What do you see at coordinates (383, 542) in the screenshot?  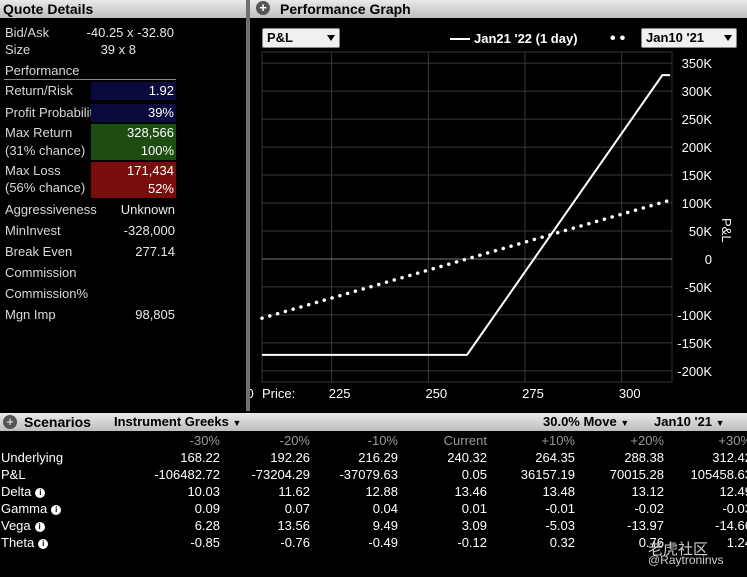 I see `scenario-cell: -0.49` at bounding box center [383, 542].